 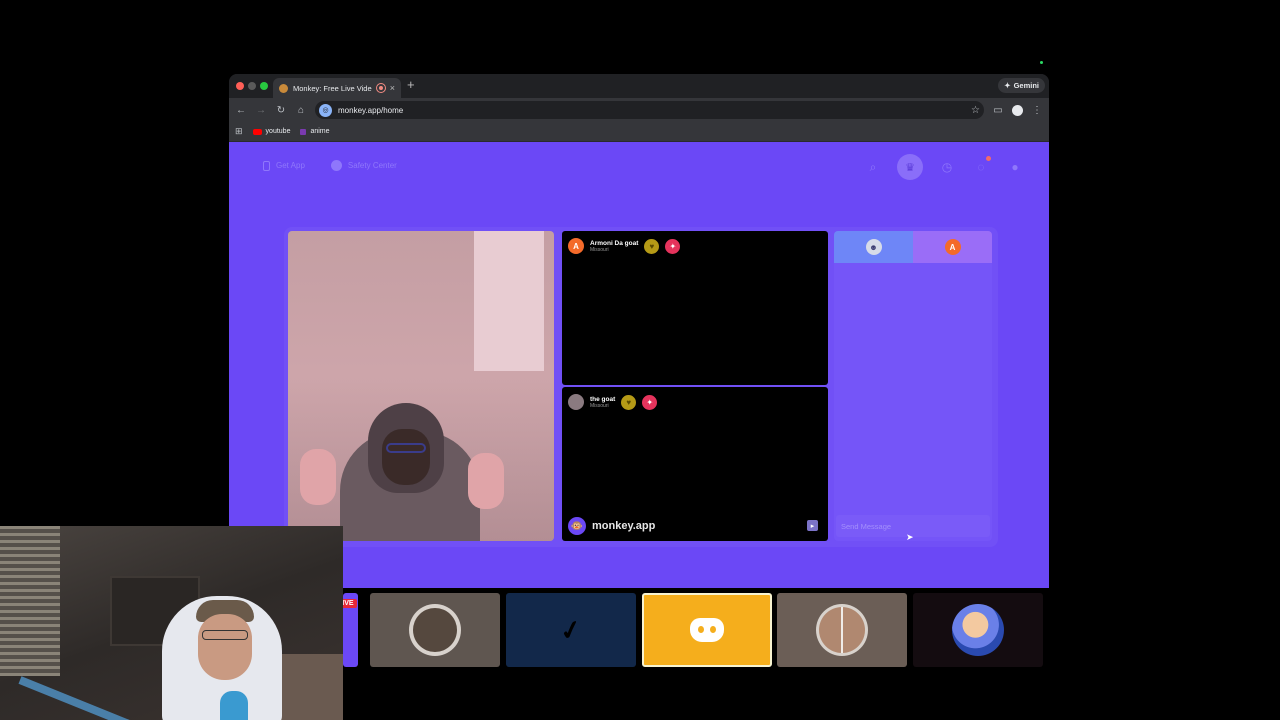 I want to click on address-bar: ◎ monkey.app/home ☆, so click(x=649, y=110).